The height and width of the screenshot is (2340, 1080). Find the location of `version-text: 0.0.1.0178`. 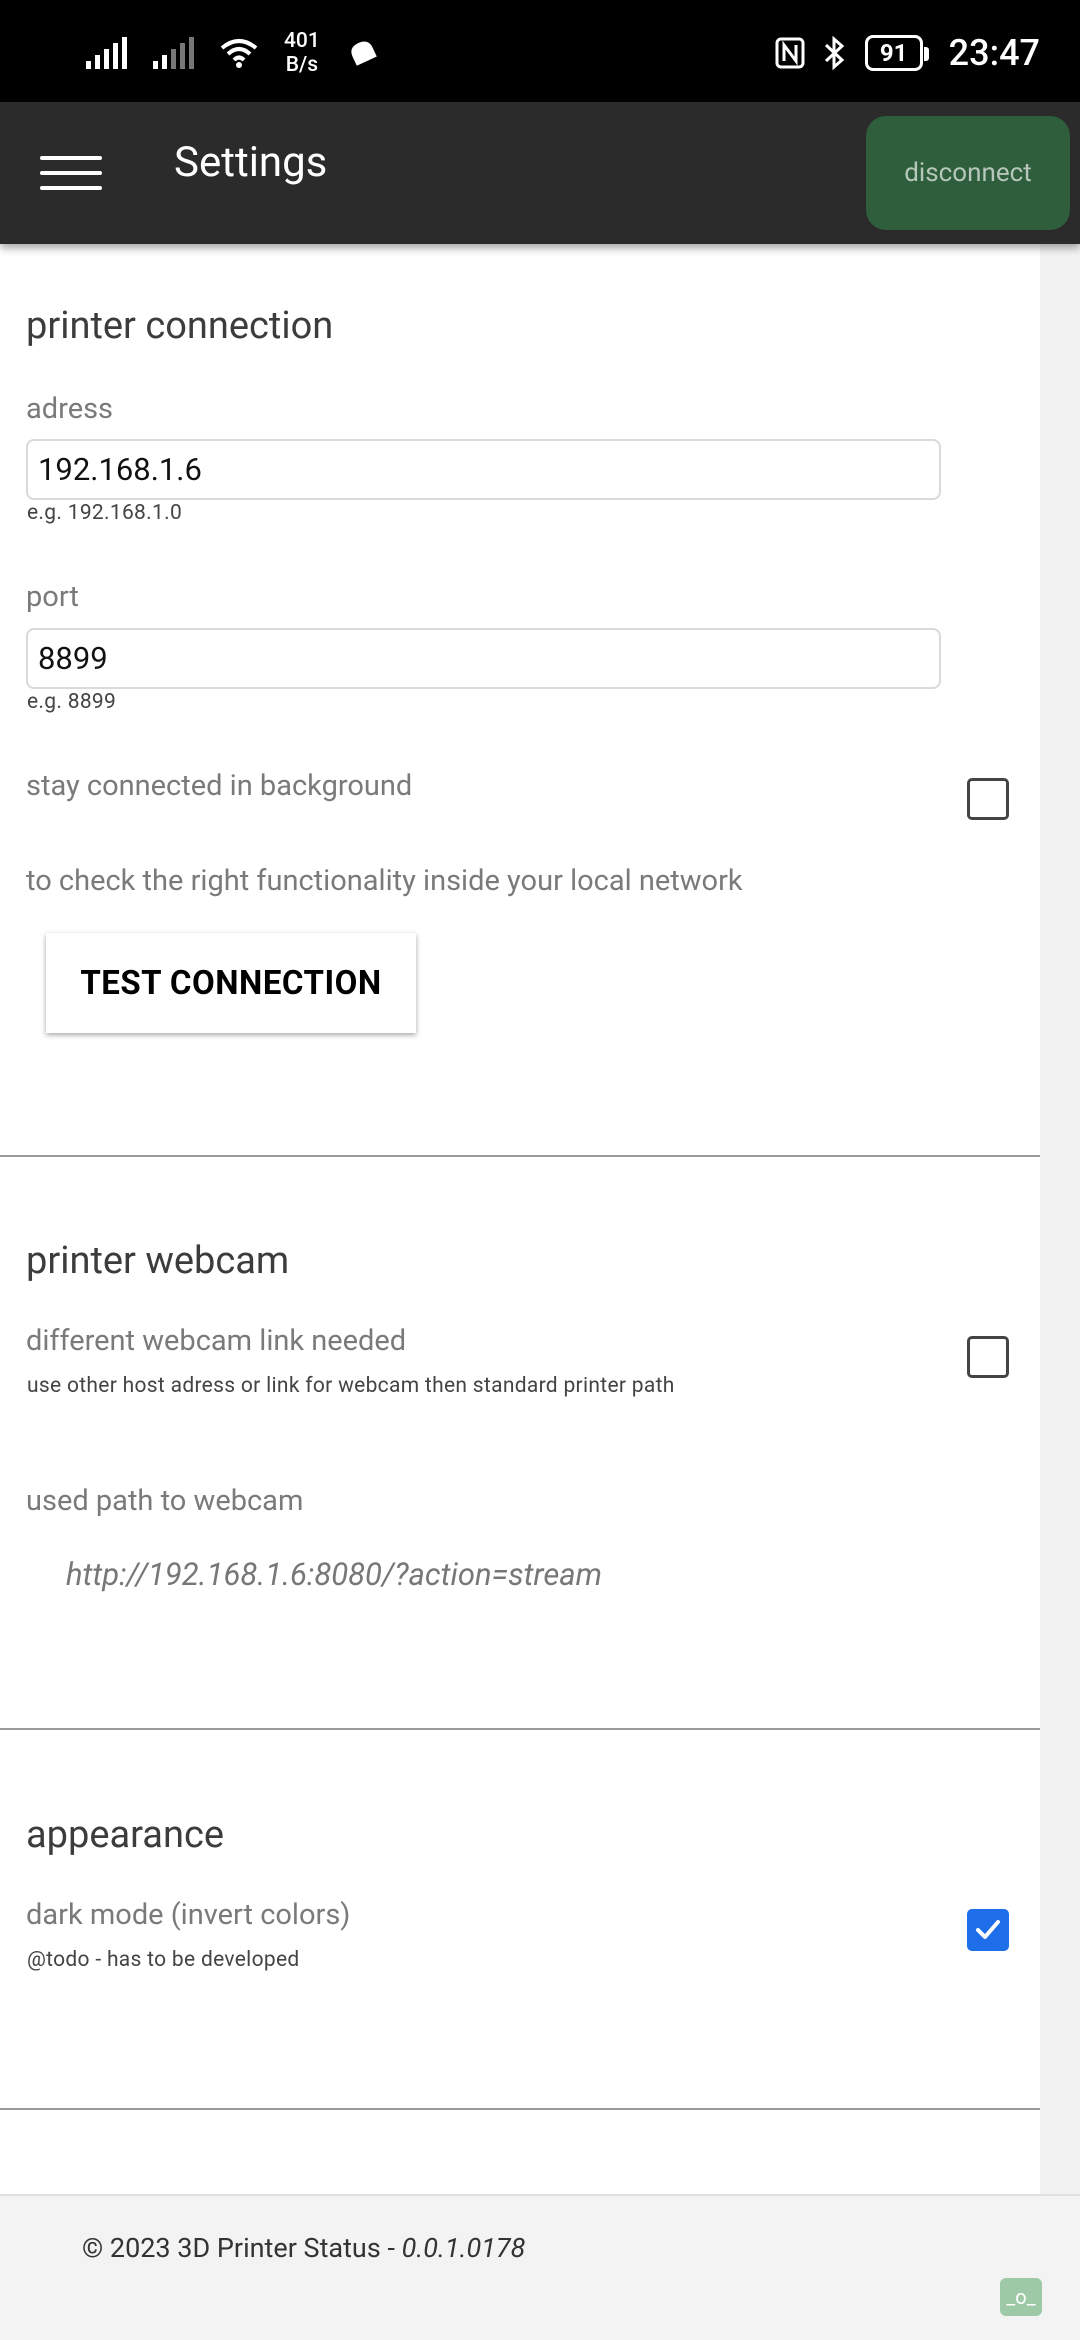

version-text: 0.0.1.0178 is located at coordinates (463, 2248).